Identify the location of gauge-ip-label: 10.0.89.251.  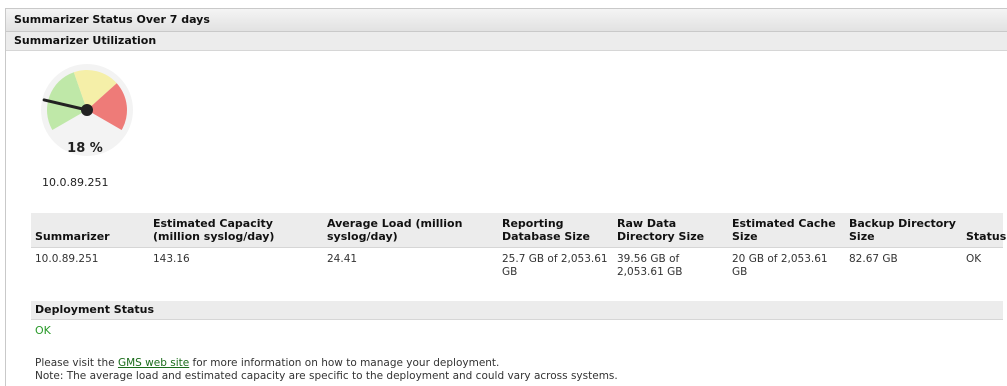
(75, 182).